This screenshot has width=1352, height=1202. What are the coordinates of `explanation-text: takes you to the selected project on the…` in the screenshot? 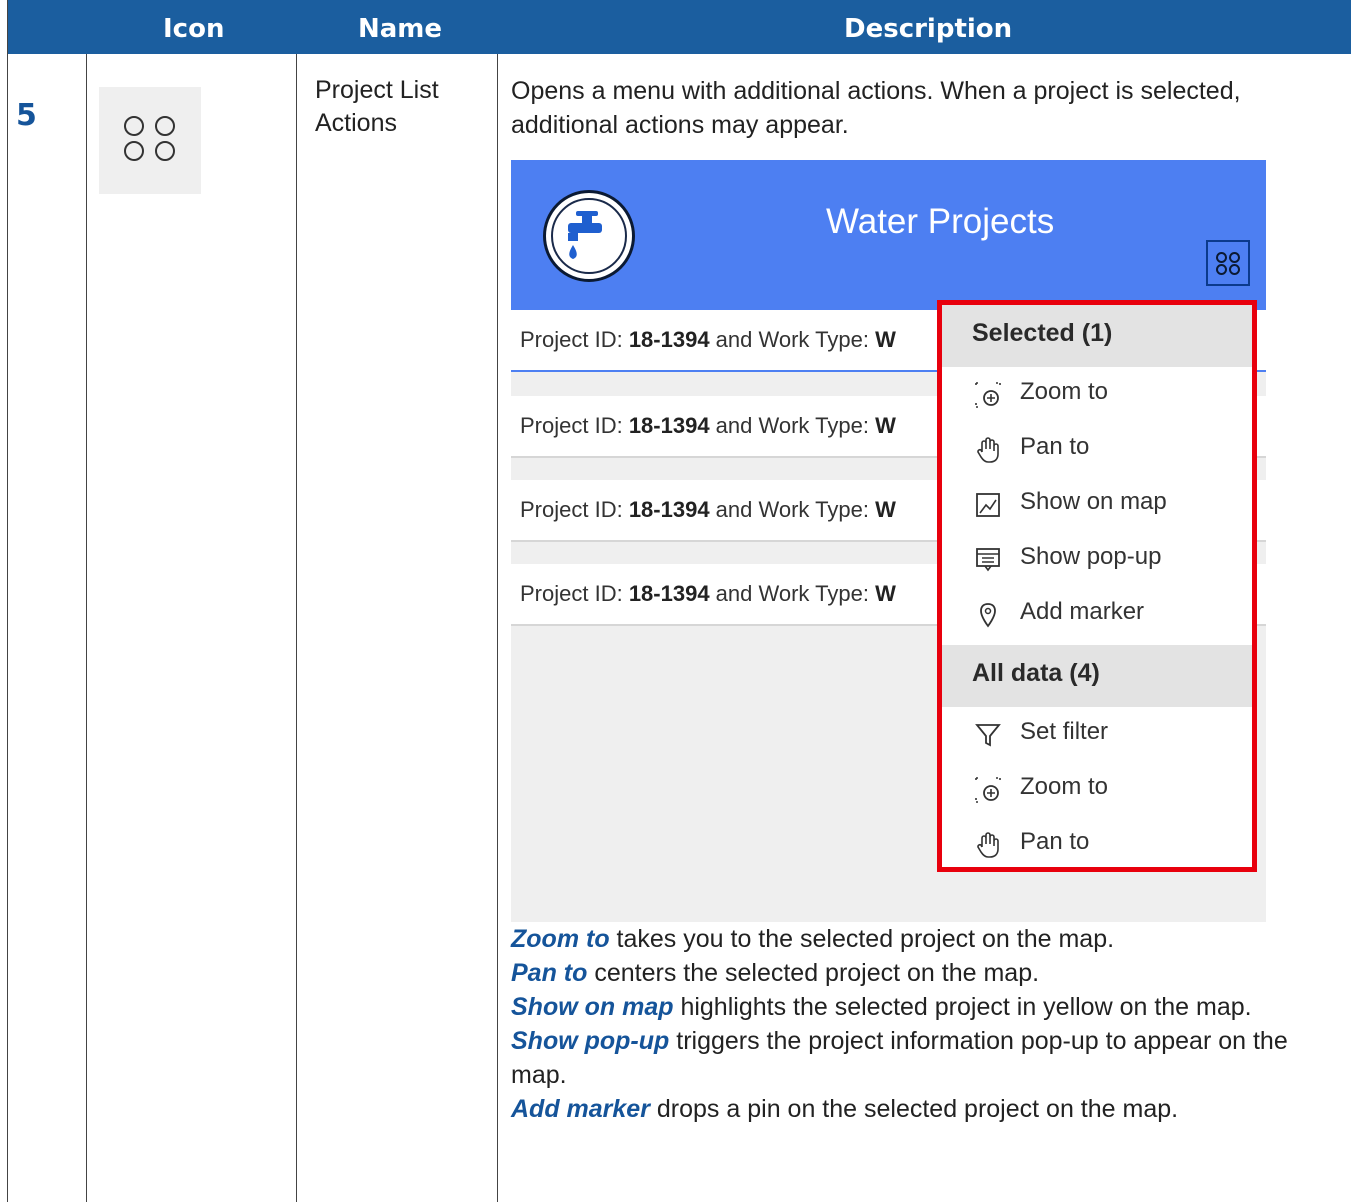 It's located at (862, 939).